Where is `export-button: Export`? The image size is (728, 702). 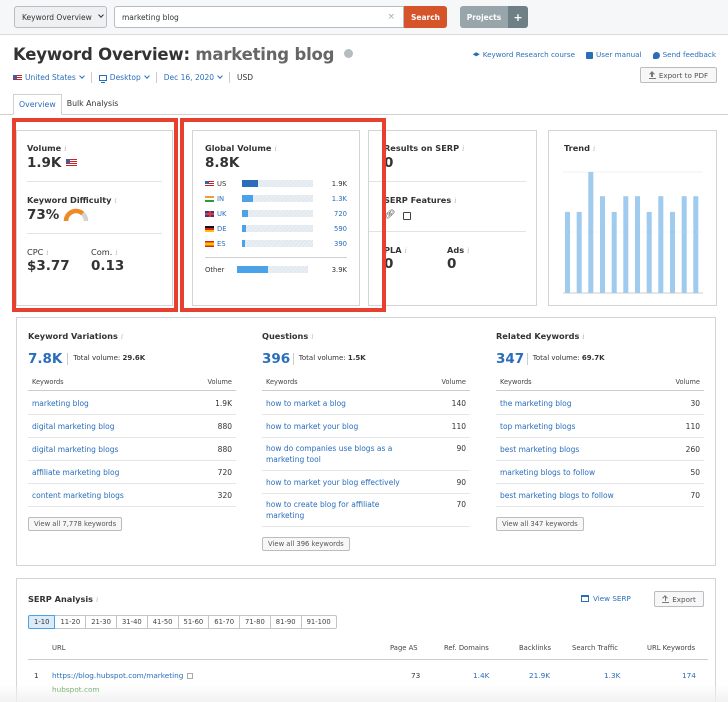
export-button: Export is located at coordinates (679, 599).